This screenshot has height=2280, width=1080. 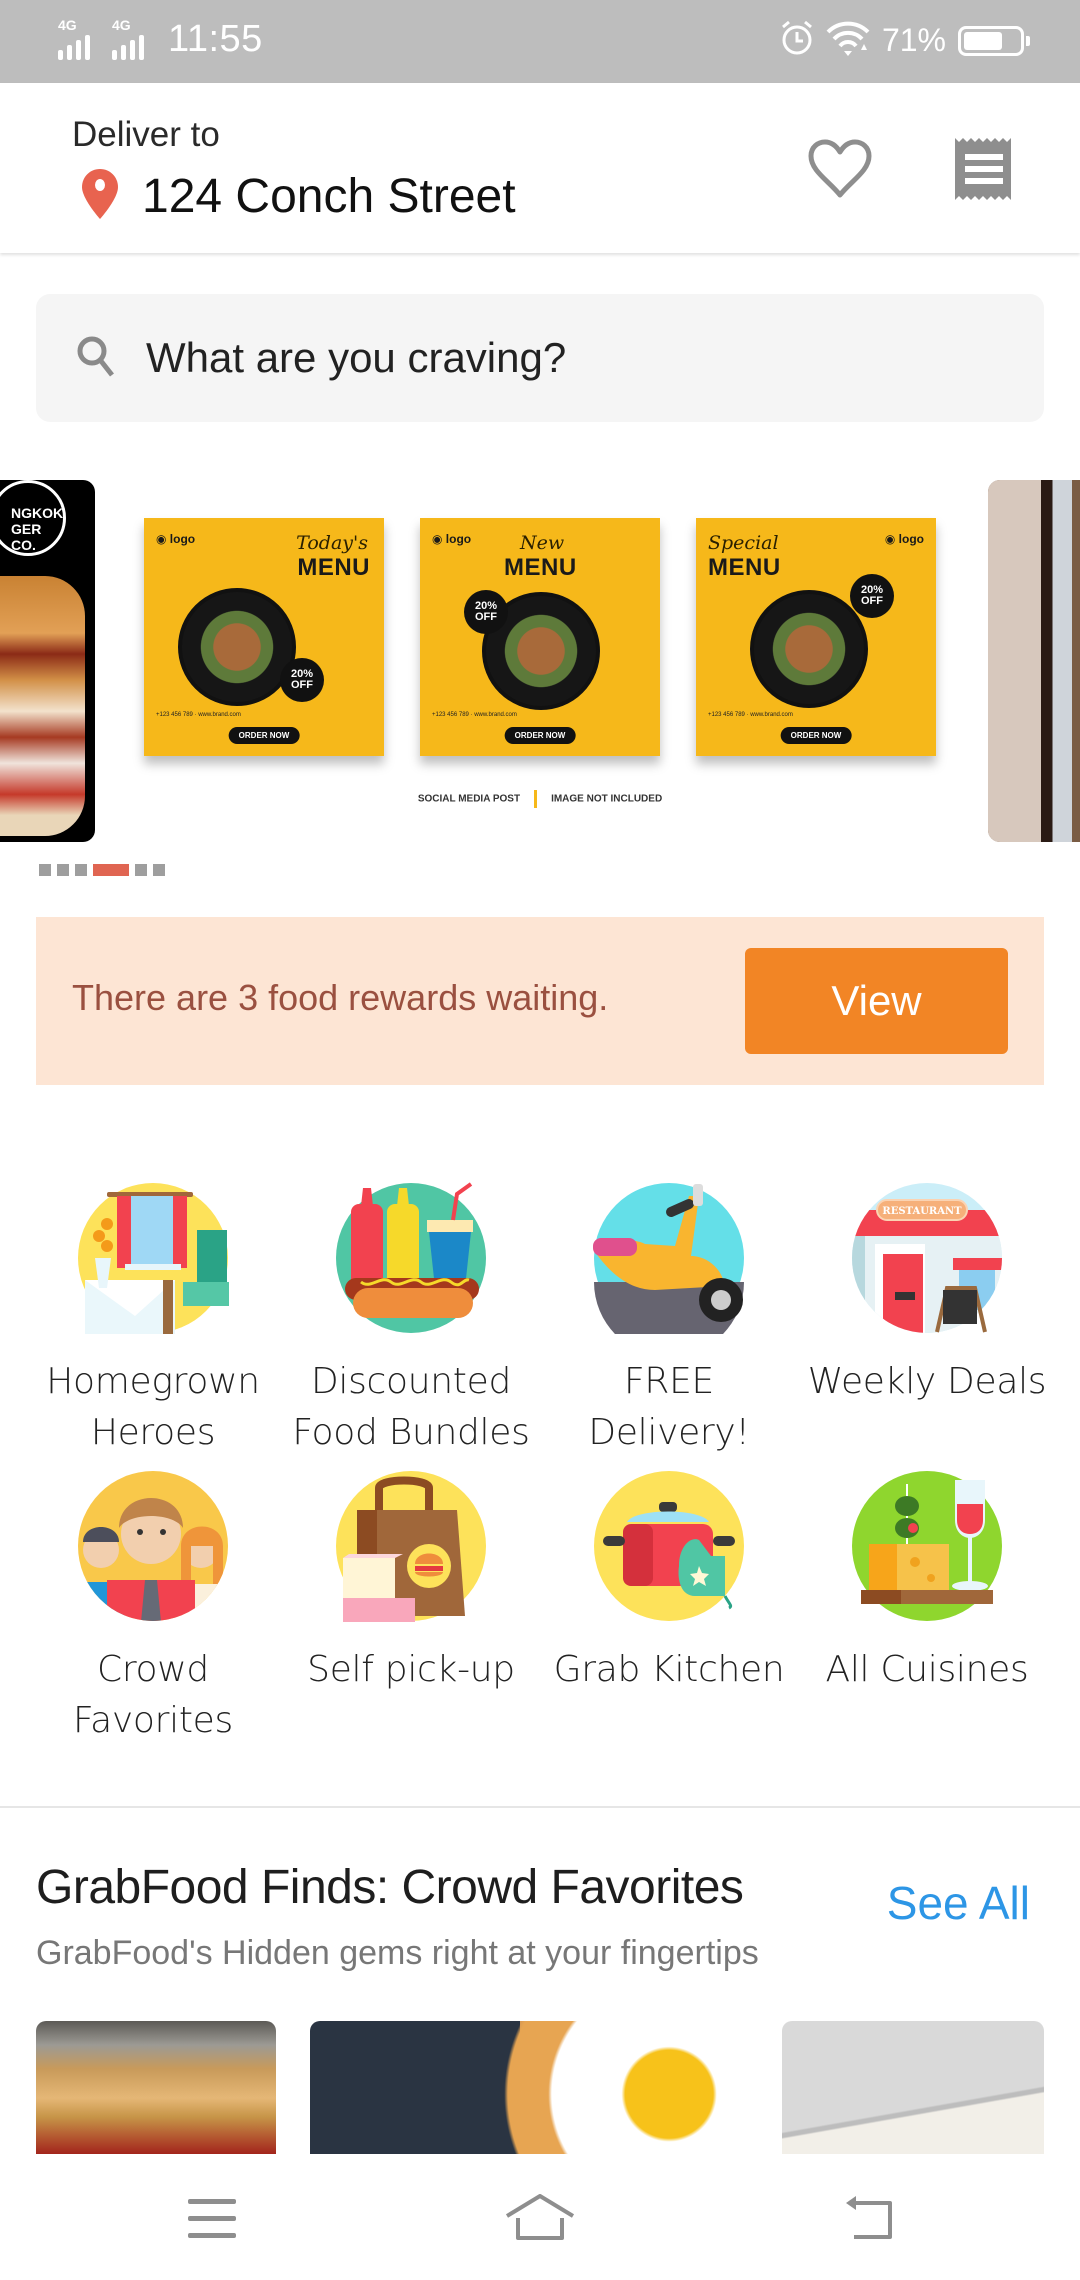 What do you see at coordinates (469, 799) in the screenshot?
I see `caption-left: SOCIAL MEDIA POST` at bounding box center [469, 799].